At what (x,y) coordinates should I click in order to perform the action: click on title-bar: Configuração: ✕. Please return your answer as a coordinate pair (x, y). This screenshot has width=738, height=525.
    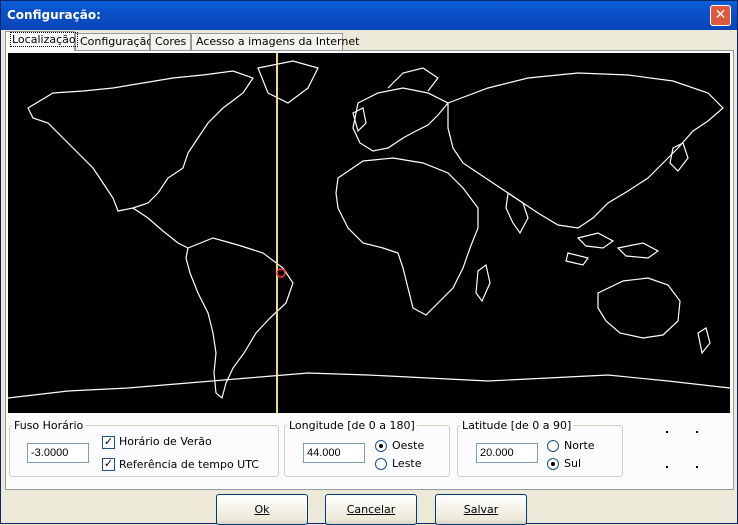
    Looking at the image, I should click on (369, 15).